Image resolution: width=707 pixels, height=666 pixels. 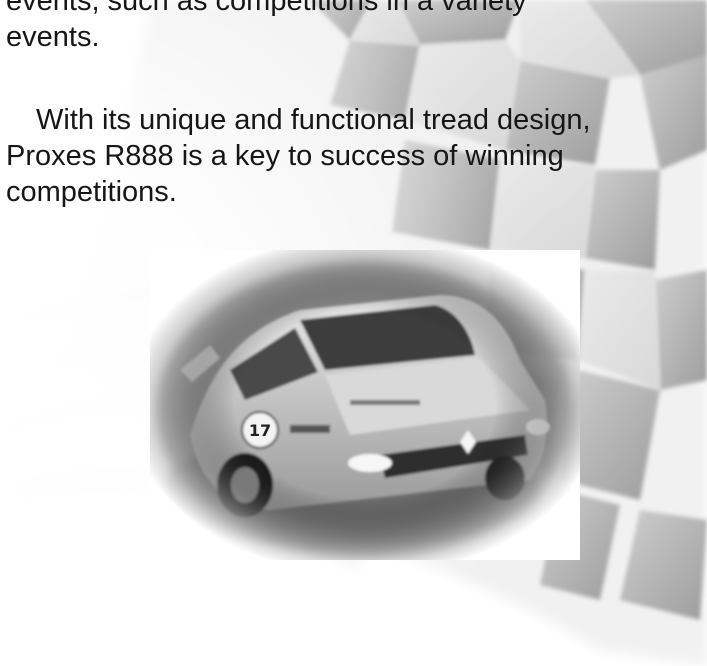 I want to click on paragraph-2-line-3: competitions., so click(x=91, y=192).